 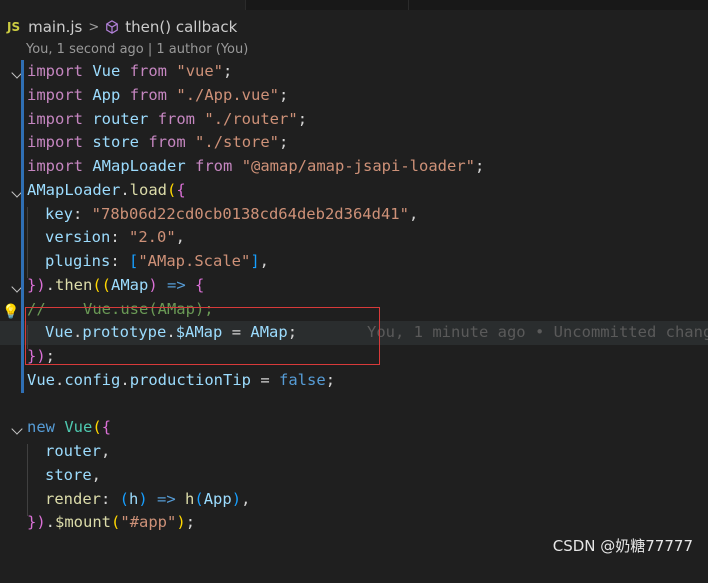 What do you see at coordinates (181, 27) in the screenshot?
I see `breadcrumb-symbol: then() callback` at bounding box center [181, 27].